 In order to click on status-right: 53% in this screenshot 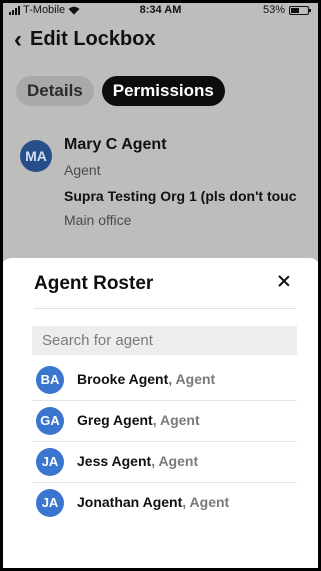, I will do `click(286, 10)`.